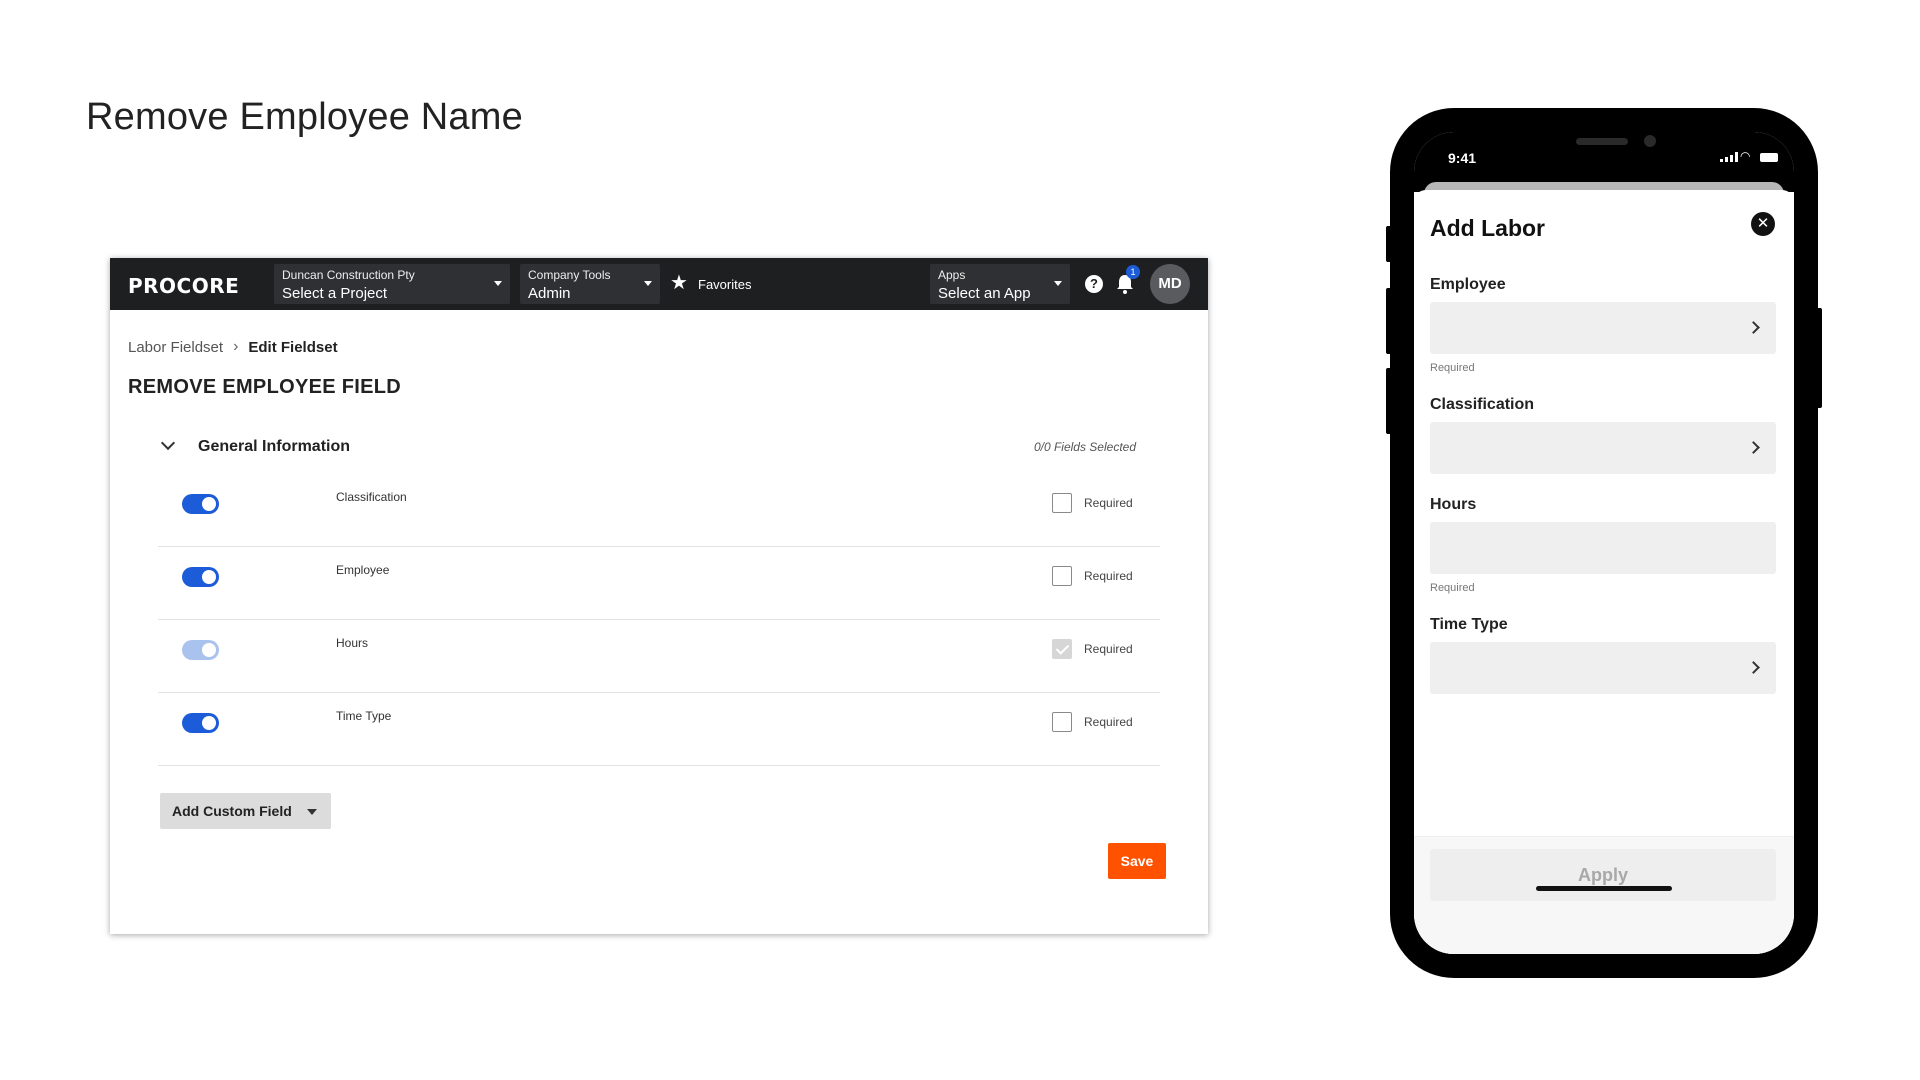 This screenshot has width=1920, height=1080. Describe the element at coordinates (335, 293) in the screenshot. I see `project-selector-value: Select a Project` at that location.